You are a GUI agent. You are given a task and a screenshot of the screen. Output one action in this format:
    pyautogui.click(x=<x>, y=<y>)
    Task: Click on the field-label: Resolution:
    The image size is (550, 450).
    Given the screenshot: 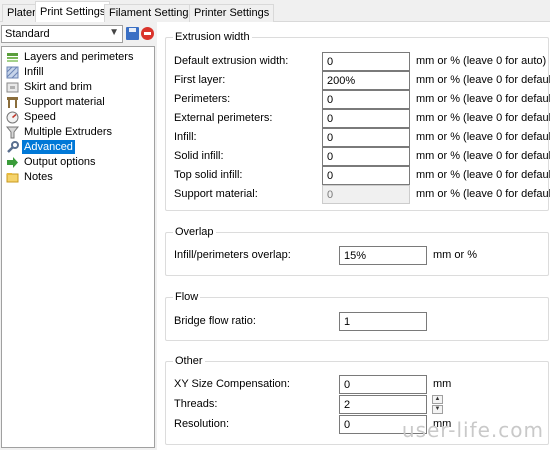 What is the action you would take?
    pyautogui.click(x=202, y=424)
    